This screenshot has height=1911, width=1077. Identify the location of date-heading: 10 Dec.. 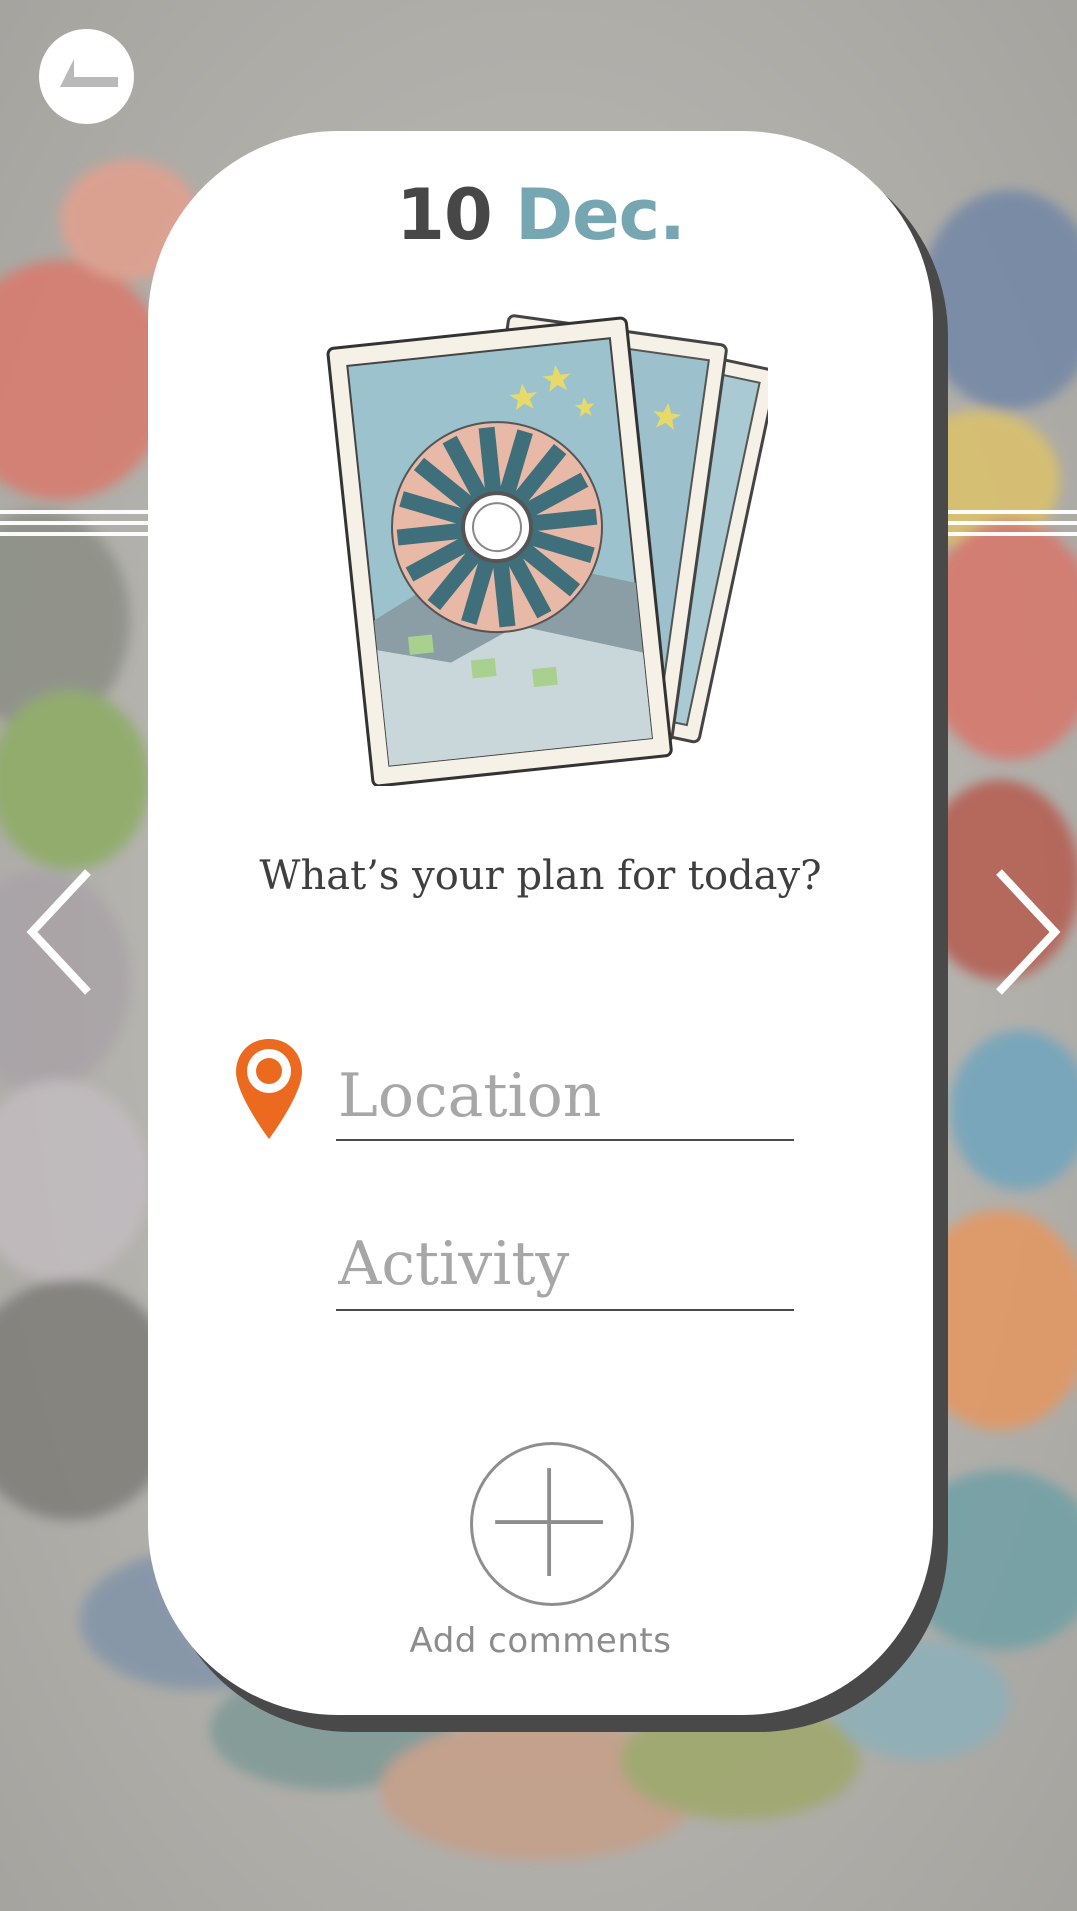
(540, 215).